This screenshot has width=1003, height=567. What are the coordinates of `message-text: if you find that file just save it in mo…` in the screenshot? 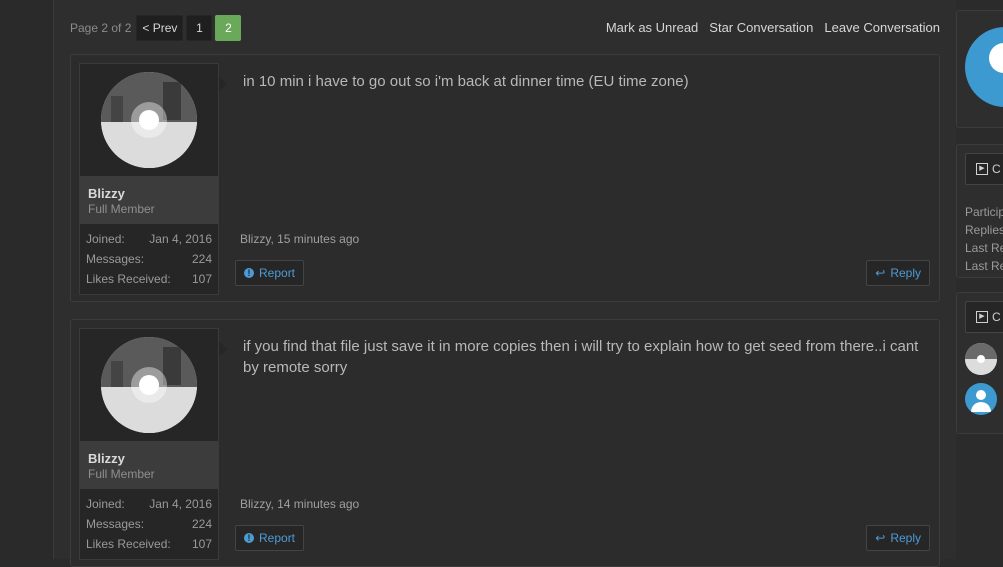 It's located at (581, 357).